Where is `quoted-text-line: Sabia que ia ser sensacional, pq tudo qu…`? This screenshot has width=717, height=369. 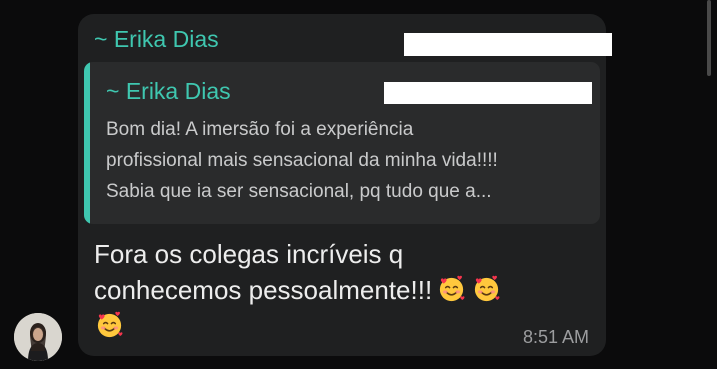
quoted-text-line: Sabia que ia ser sensacional, pq tudo qu… is located at coordinates (299, 191).